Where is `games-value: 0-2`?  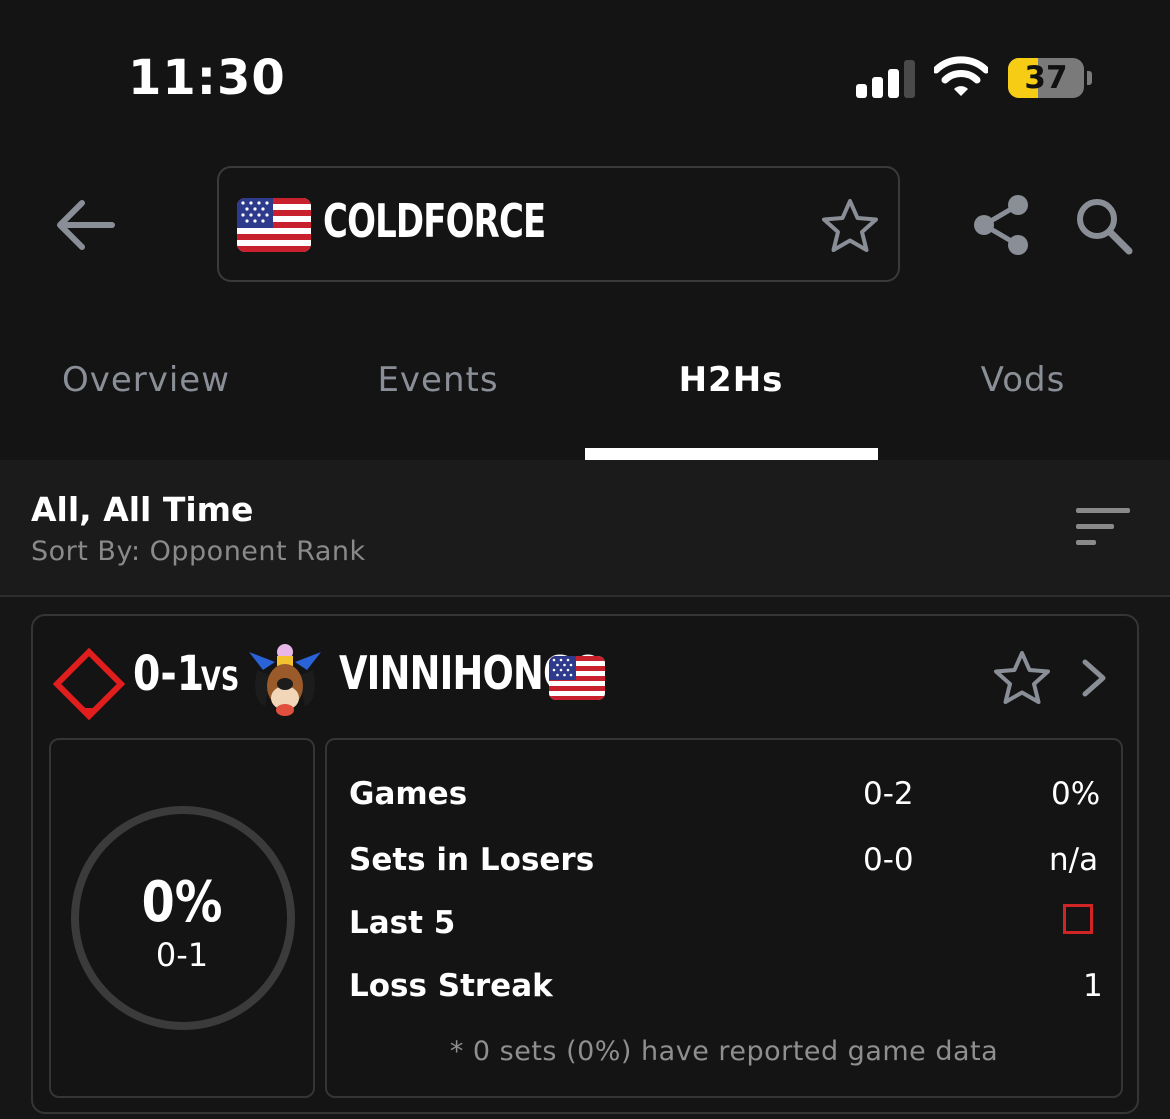 games-value: 0-2 is located at coordinates (888, 794).